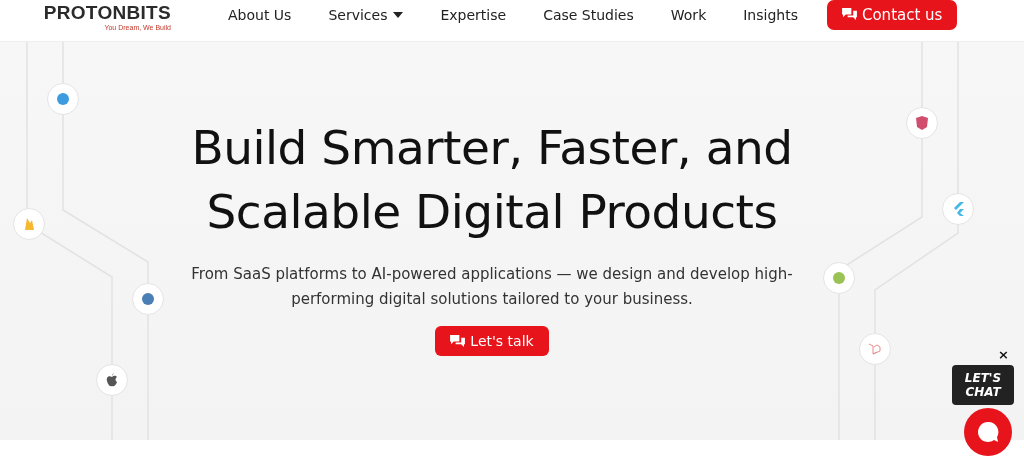 The image size is (1024, 464). Describe the element at coordinates (398, 14) in the screenshot. I see `caret-icon` at that location.